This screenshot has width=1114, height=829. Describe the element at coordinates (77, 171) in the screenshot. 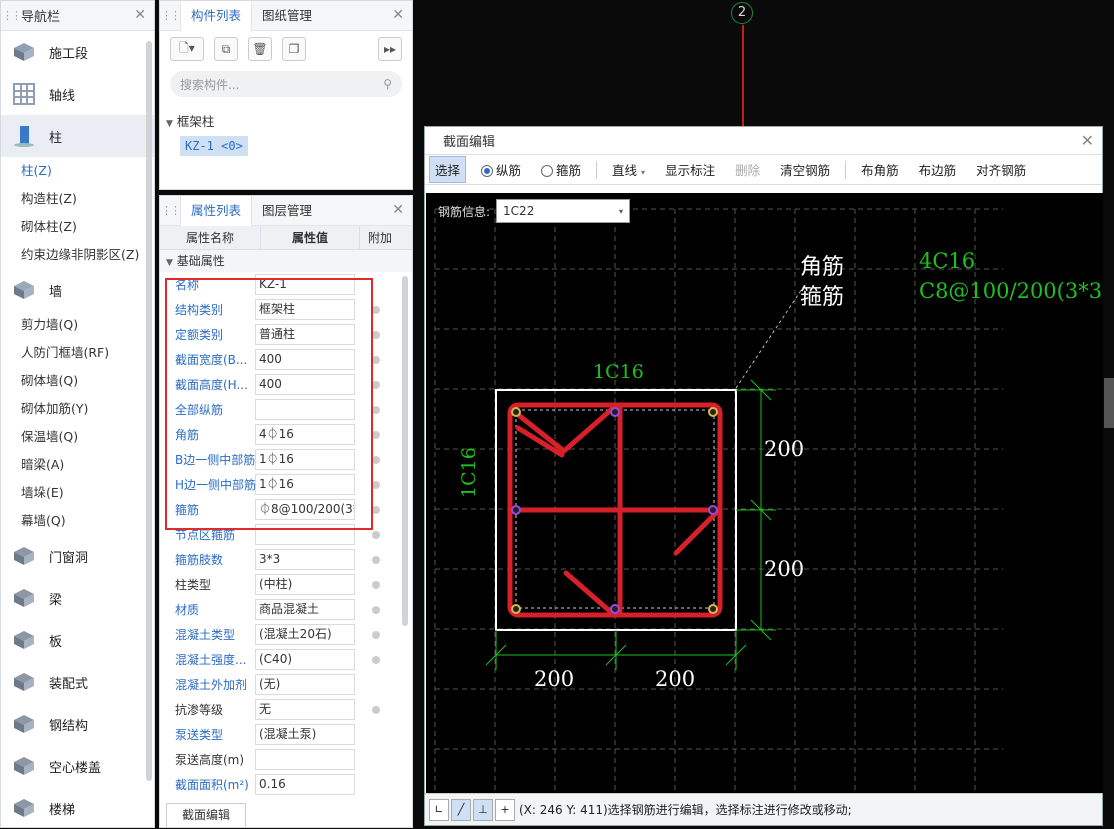

I see `nav-subitem: 柱(Z)` at that location.